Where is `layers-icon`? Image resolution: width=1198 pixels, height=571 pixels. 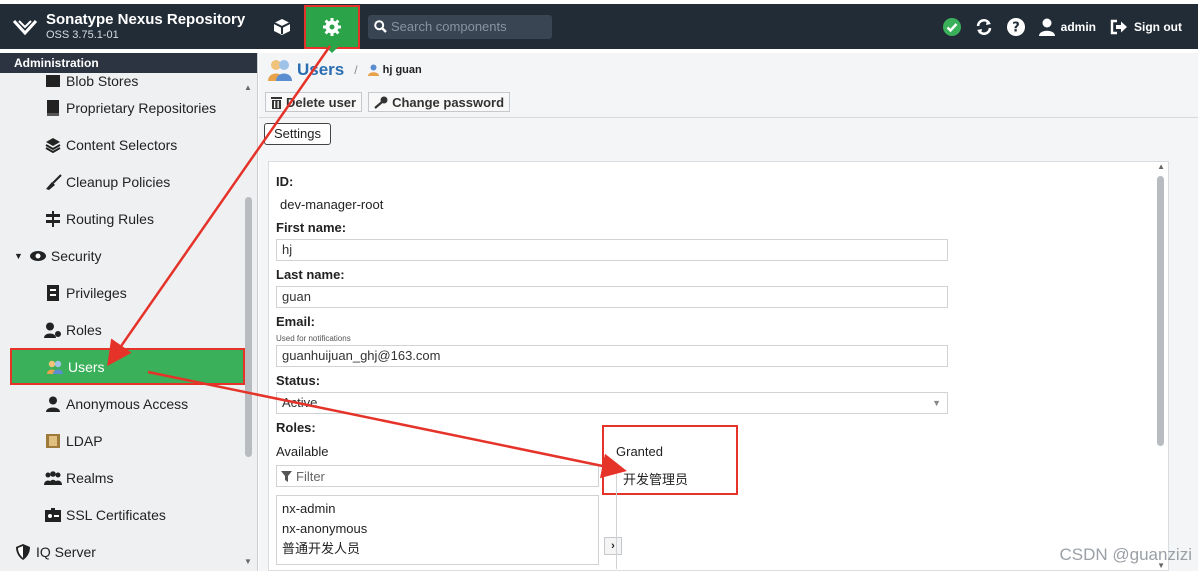 layers-icon is located at coordinates (53, 145).